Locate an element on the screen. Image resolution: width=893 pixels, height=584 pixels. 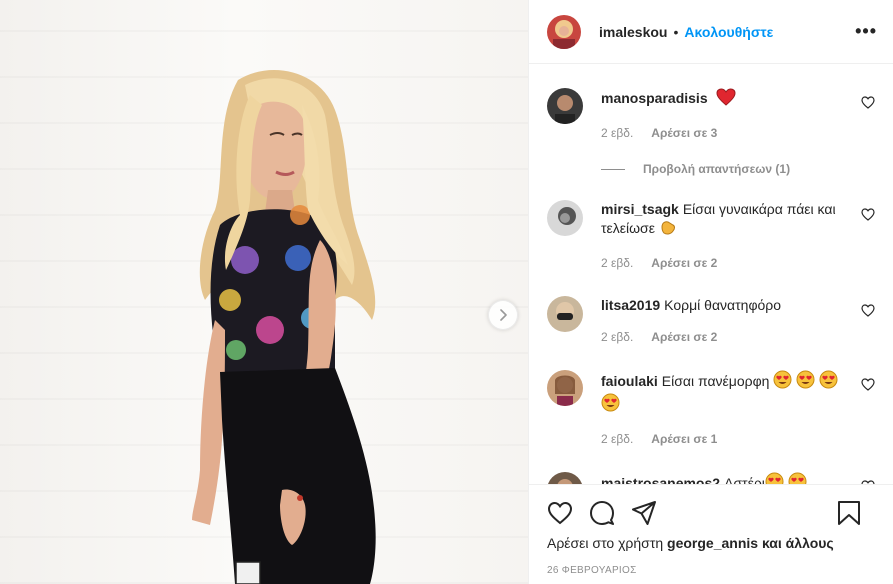
comment-meta: 2 εβδ. Αρέσει σε 1 is located at coordinates (721, 439).